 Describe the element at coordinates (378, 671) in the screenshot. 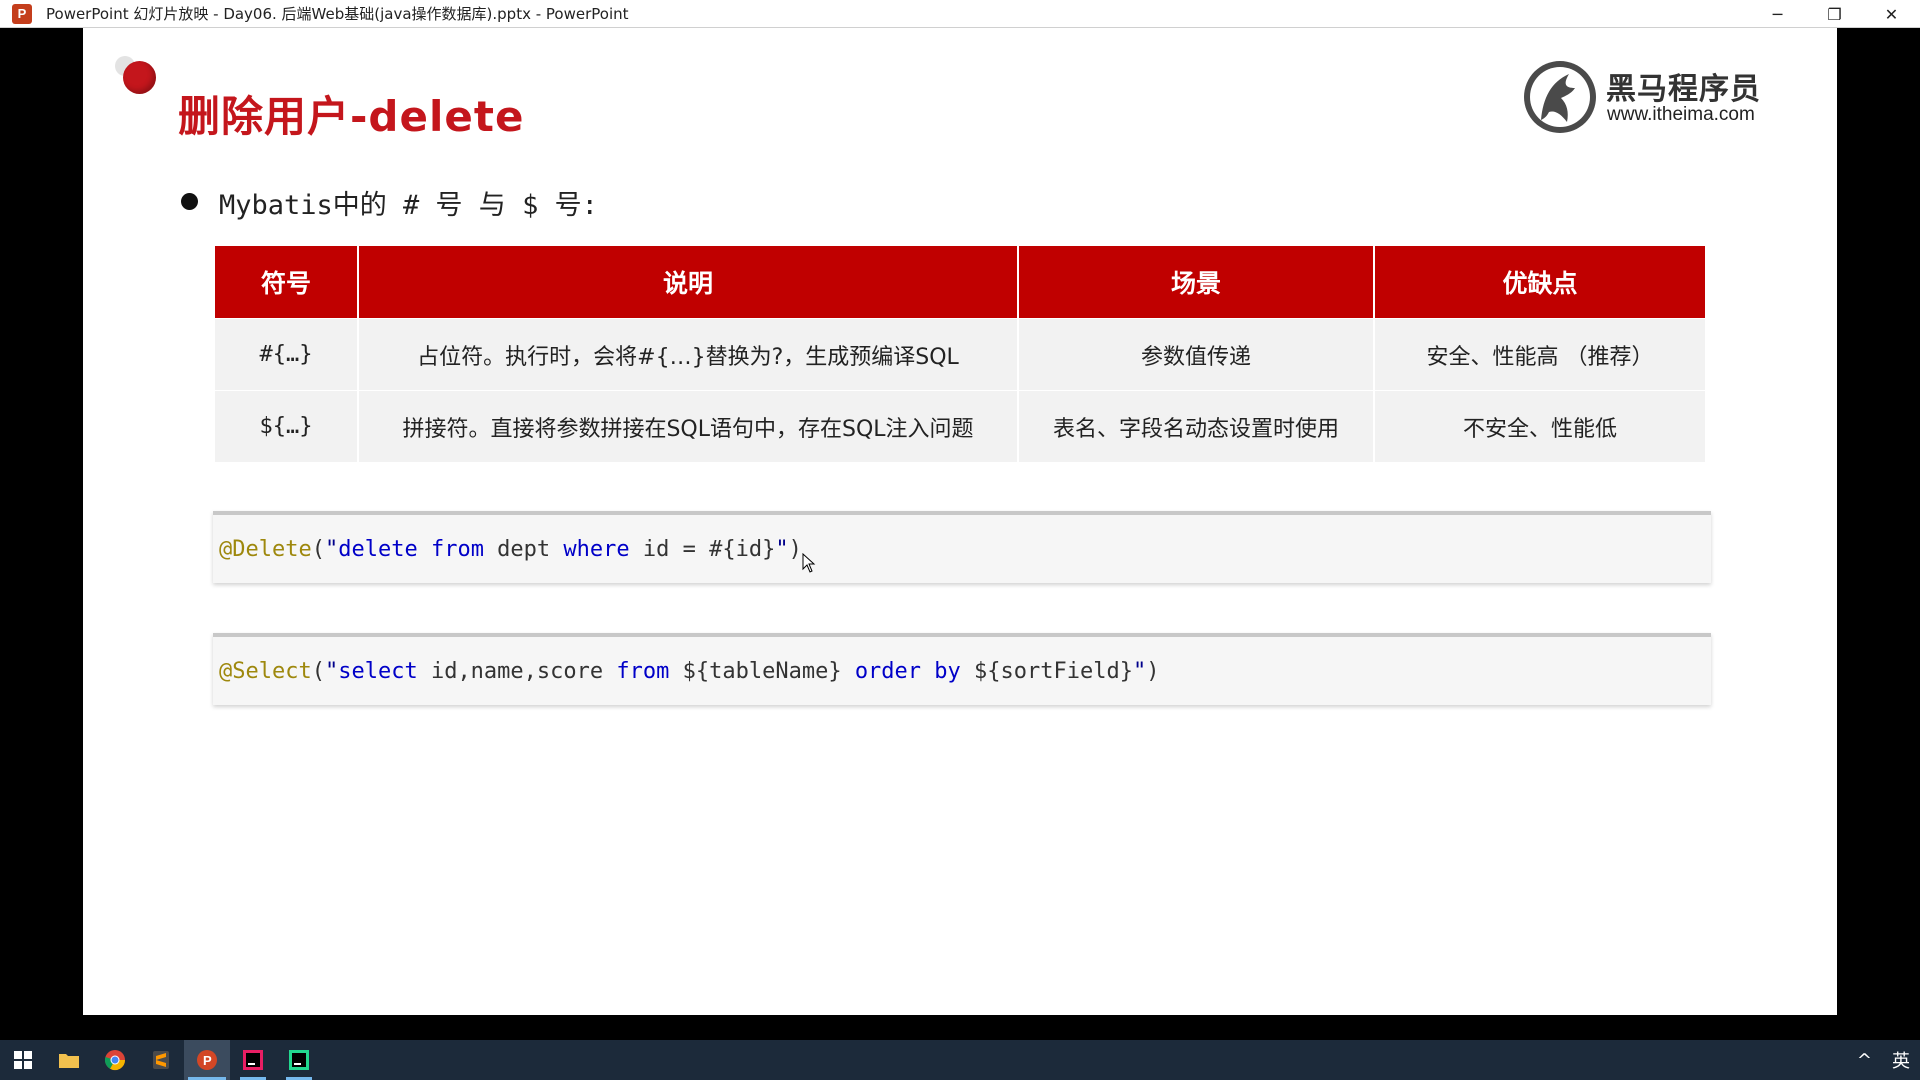

I see `code-keyword: select` at that location.